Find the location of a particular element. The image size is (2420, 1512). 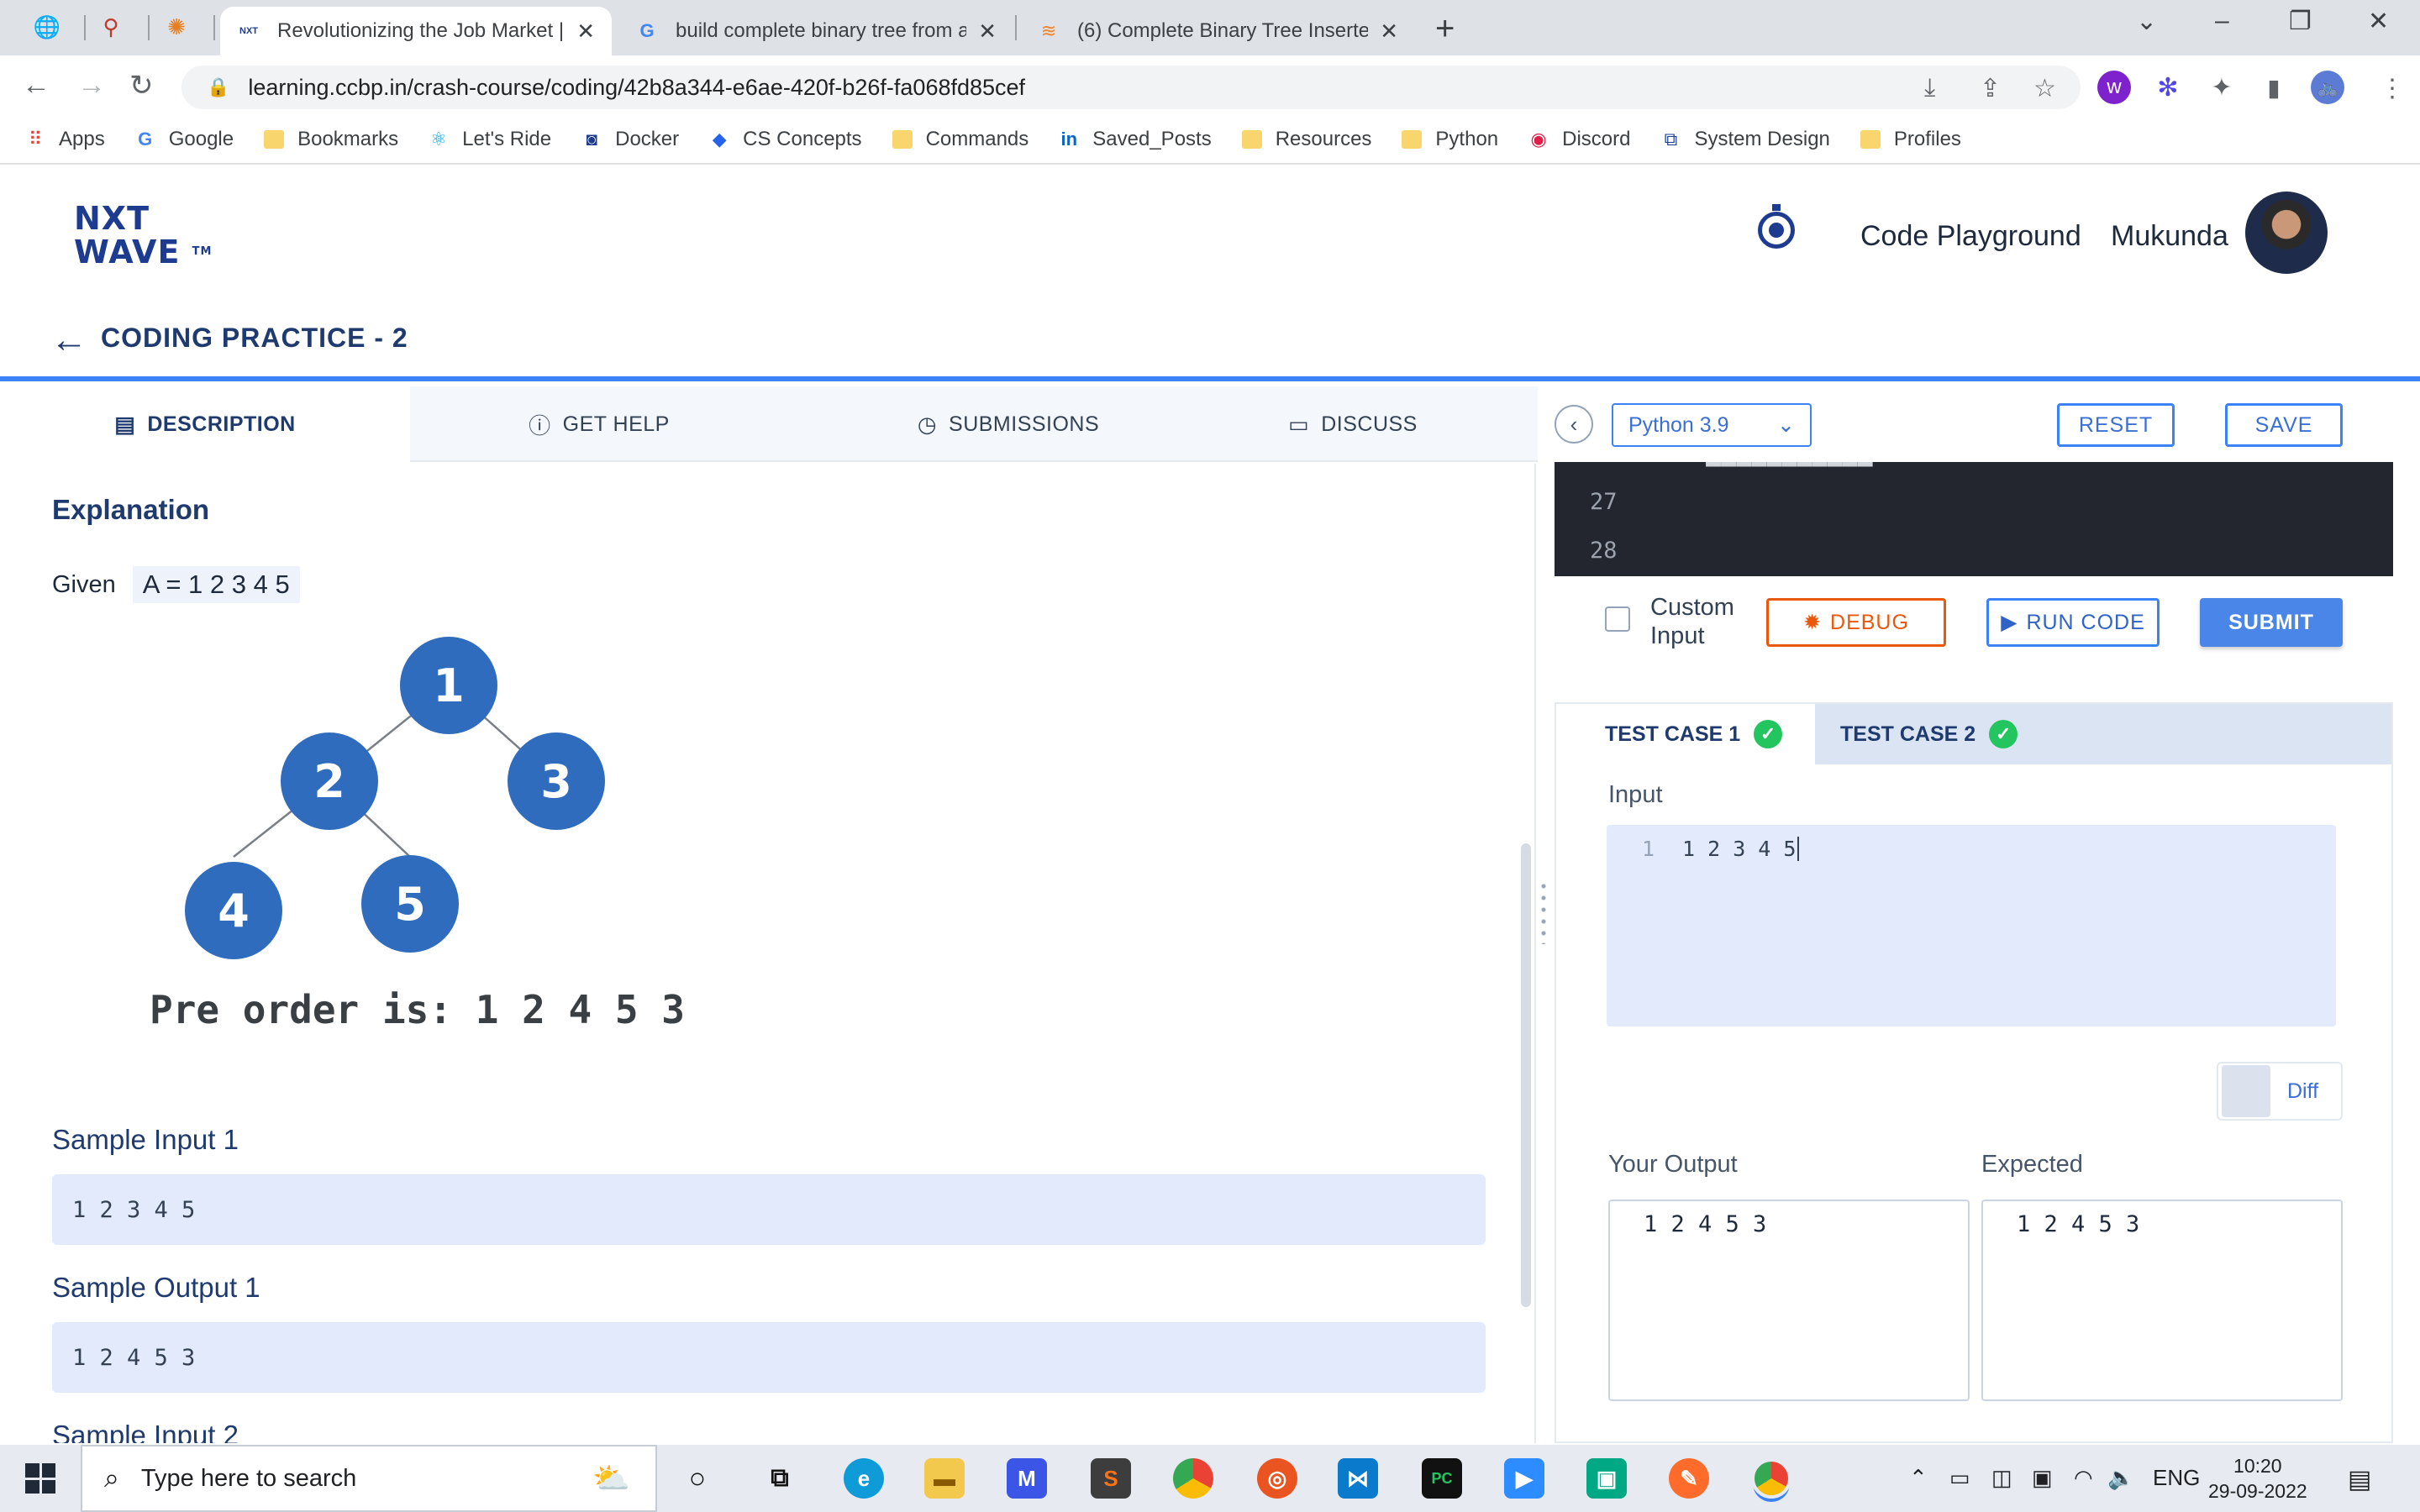

extension-snowflake-icon: ✻ is located at coordinates (2168, 87).